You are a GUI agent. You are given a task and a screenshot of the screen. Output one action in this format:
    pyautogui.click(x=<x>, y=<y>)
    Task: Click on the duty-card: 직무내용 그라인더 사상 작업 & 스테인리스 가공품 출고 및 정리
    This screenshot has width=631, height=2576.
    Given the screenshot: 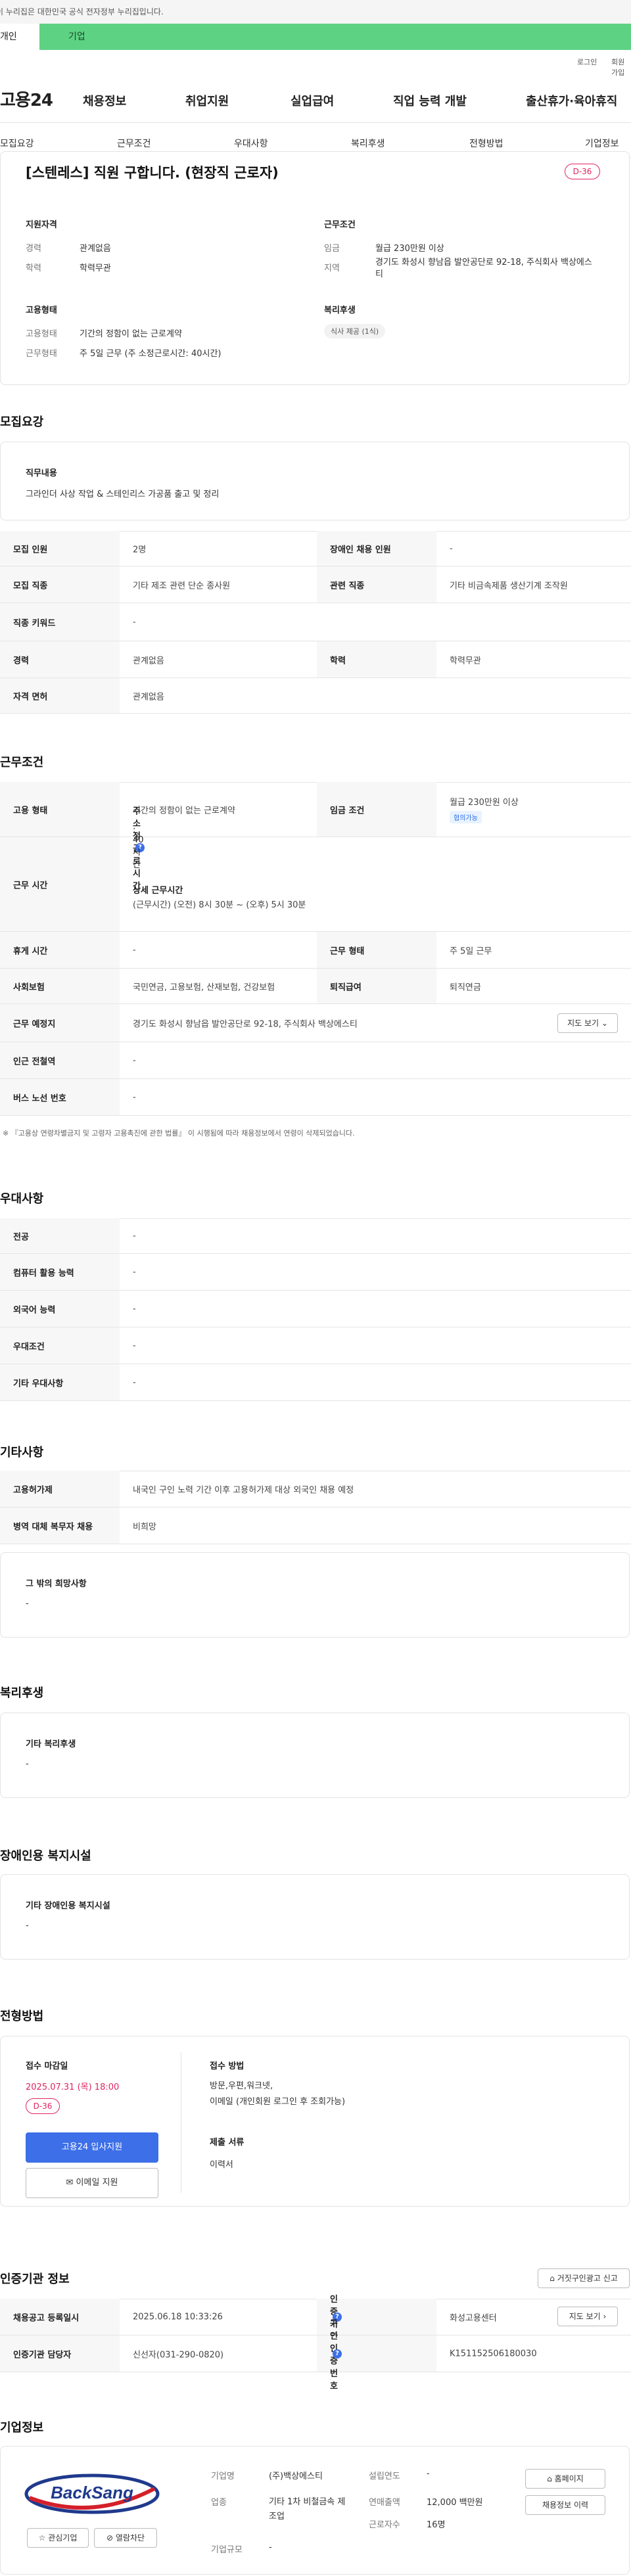 What is the action you would take?
    pyautogui.click(x=315, y=481)
    